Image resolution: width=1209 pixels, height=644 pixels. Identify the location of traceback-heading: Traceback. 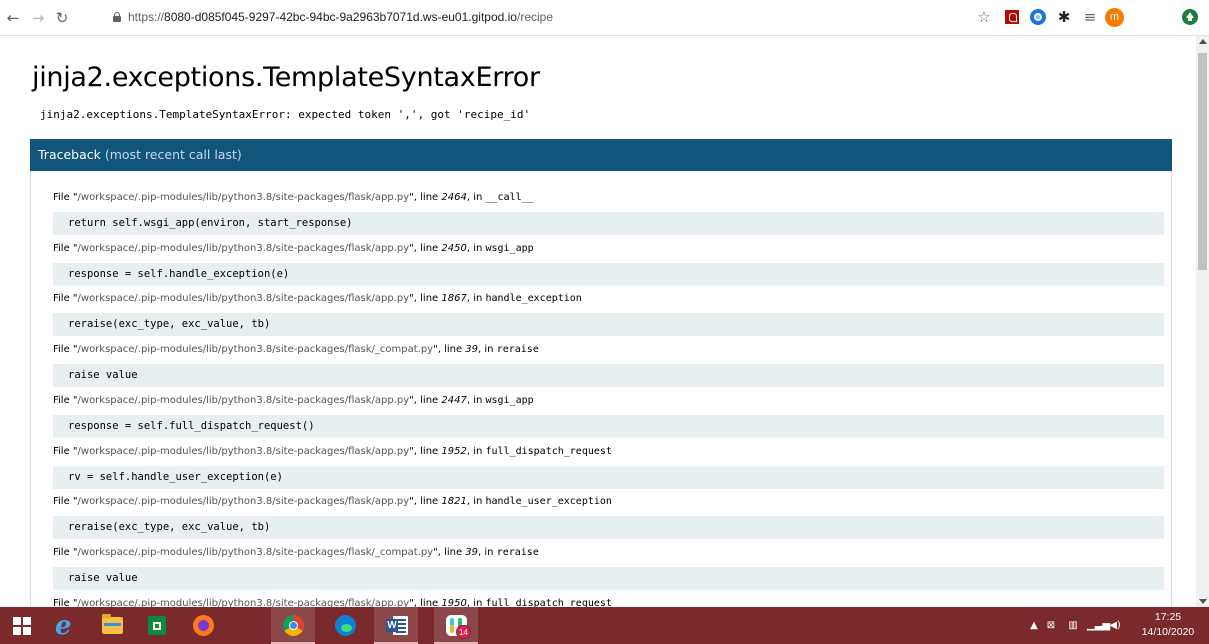
(69, 154).